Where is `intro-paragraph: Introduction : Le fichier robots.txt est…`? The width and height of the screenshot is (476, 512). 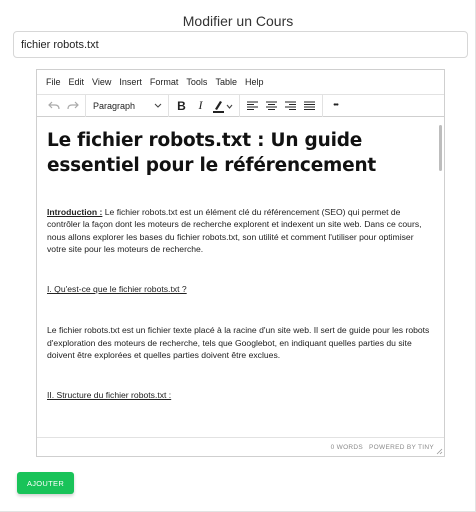
intro-paragraph: Introduction : Le fichier robots.txt est… is located at coordinates (240, 230).